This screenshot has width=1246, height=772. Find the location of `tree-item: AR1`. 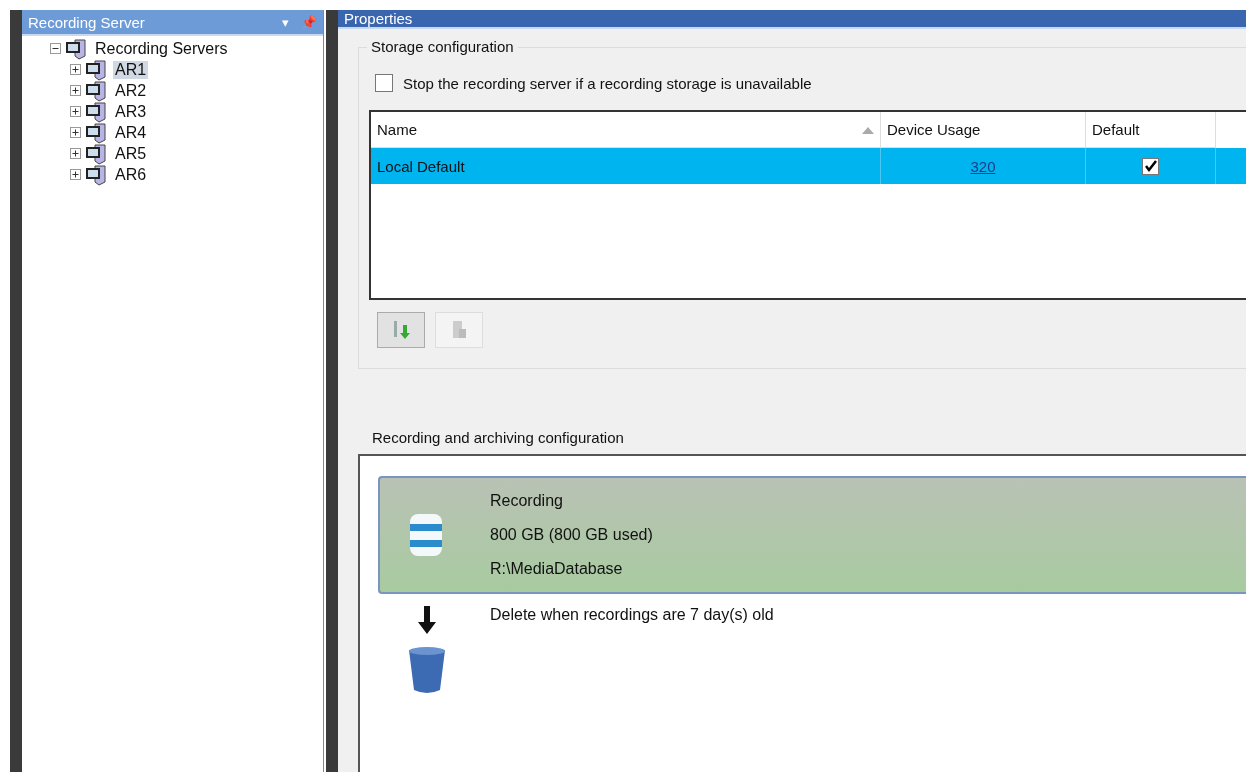

tree-item: AR1 is located at coordinates (131, 69).